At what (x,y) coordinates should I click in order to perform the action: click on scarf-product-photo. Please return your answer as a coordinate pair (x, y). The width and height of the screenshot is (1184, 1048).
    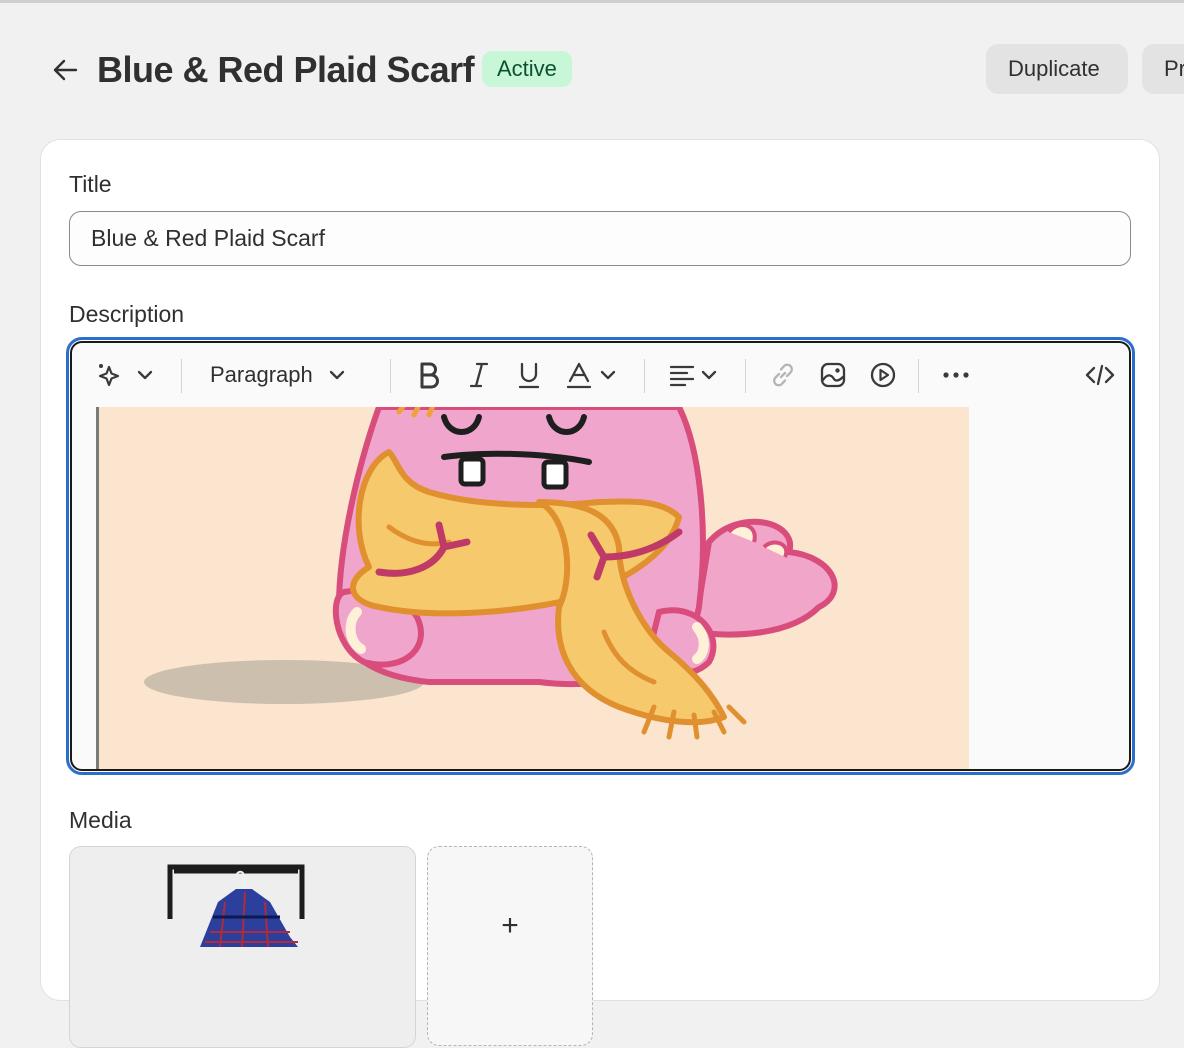
    Looking at the image, I should click on (242, 947).